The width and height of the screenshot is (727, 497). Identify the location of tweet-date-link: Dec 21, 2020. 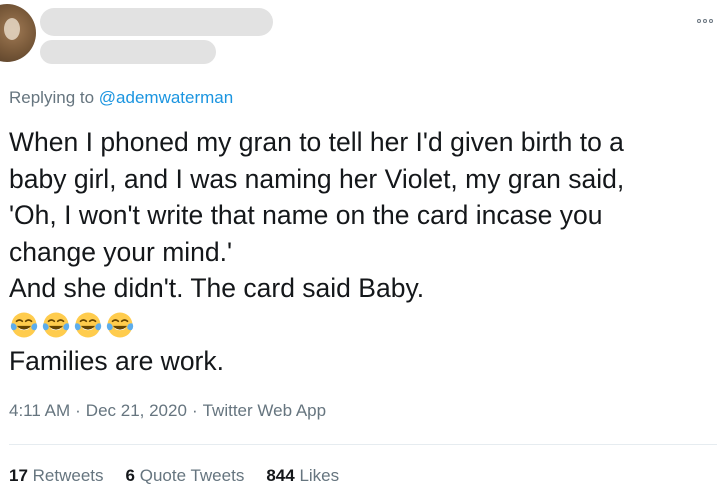
(136, 410).